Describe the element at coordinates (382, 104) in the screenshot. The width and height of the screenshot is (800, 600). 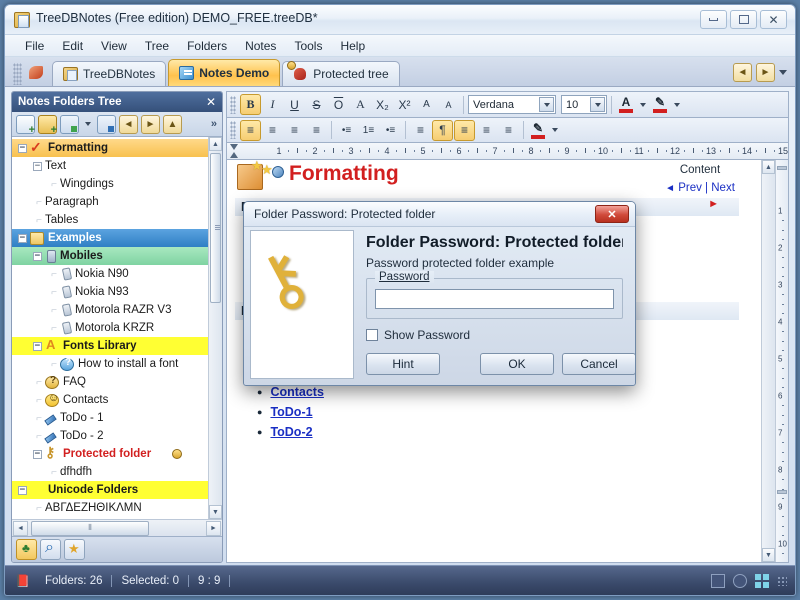
I see `subscript-button: X₂` at that location.